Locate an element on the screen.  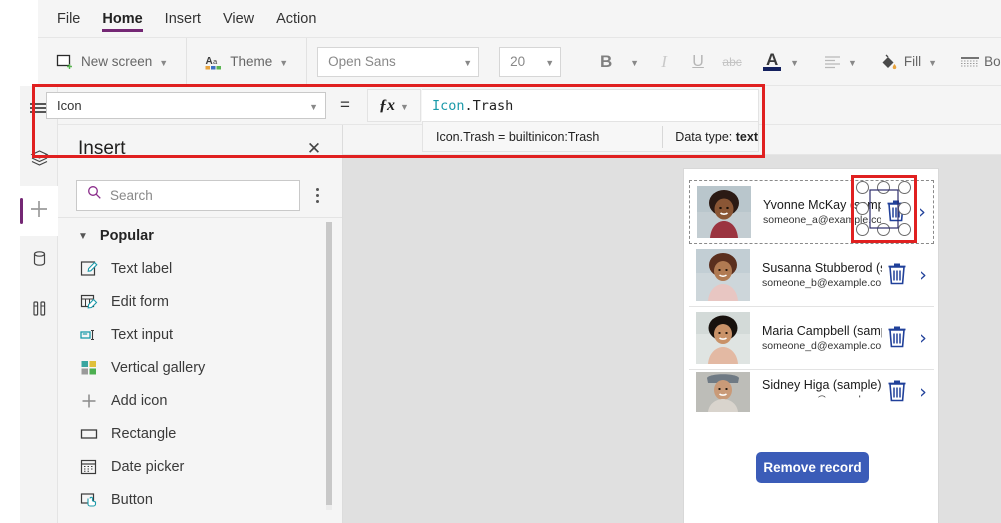
screens-icon is located at coordinates (39, 161).